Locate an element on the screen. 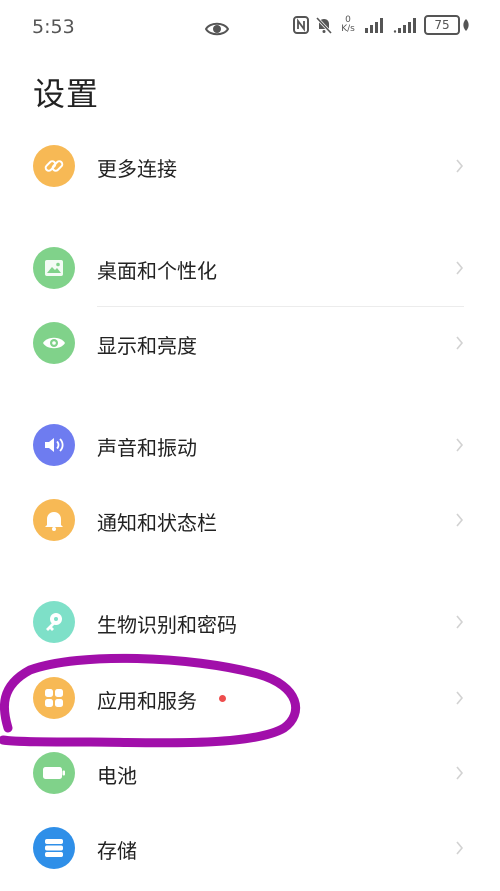 The height and width of the screenshot is (891, 500). settings-item-sound-vibration: 声音和振动 is located at coordinates (250, 456).